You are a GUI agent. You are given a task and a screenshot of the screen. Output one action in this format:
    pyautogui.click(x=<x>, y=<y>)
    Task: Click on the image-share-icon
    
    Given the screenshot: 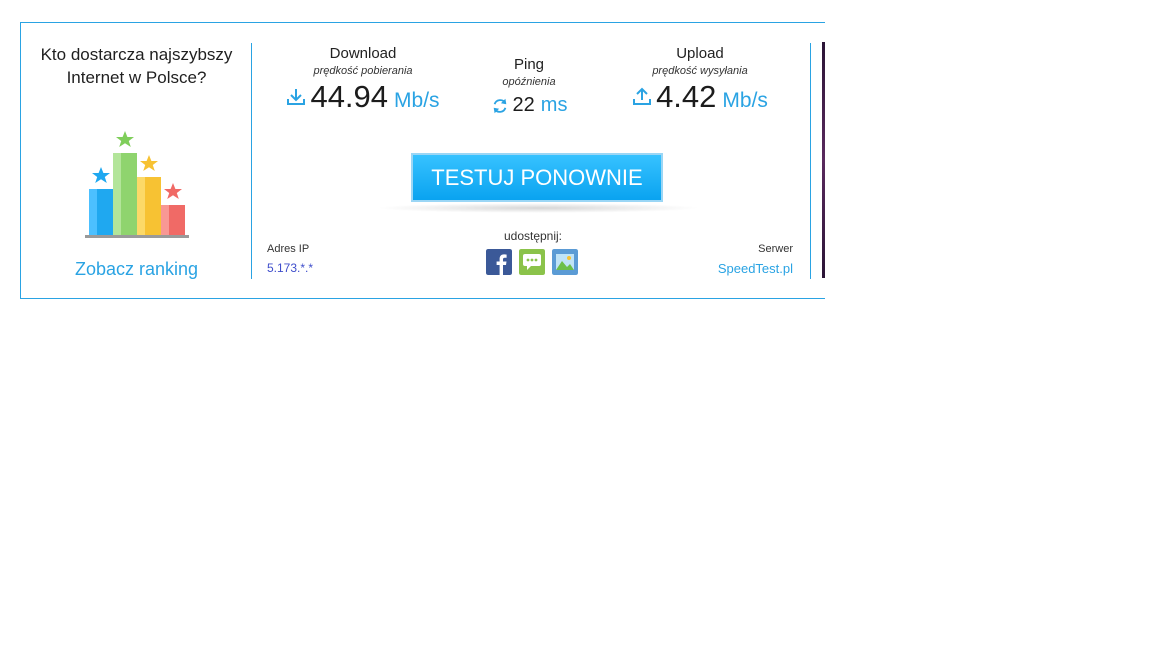 What is the action you would take?
    pyautogui.click(x=565, y=262)
    